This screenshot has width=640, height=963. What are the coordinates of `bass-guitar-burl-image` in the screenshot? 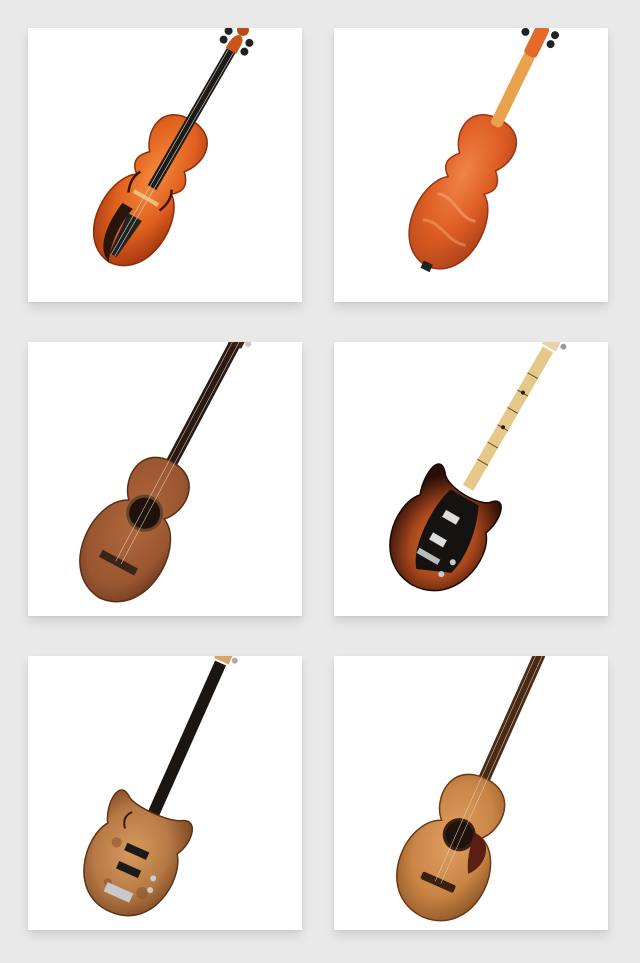 It's located at (164, 786).